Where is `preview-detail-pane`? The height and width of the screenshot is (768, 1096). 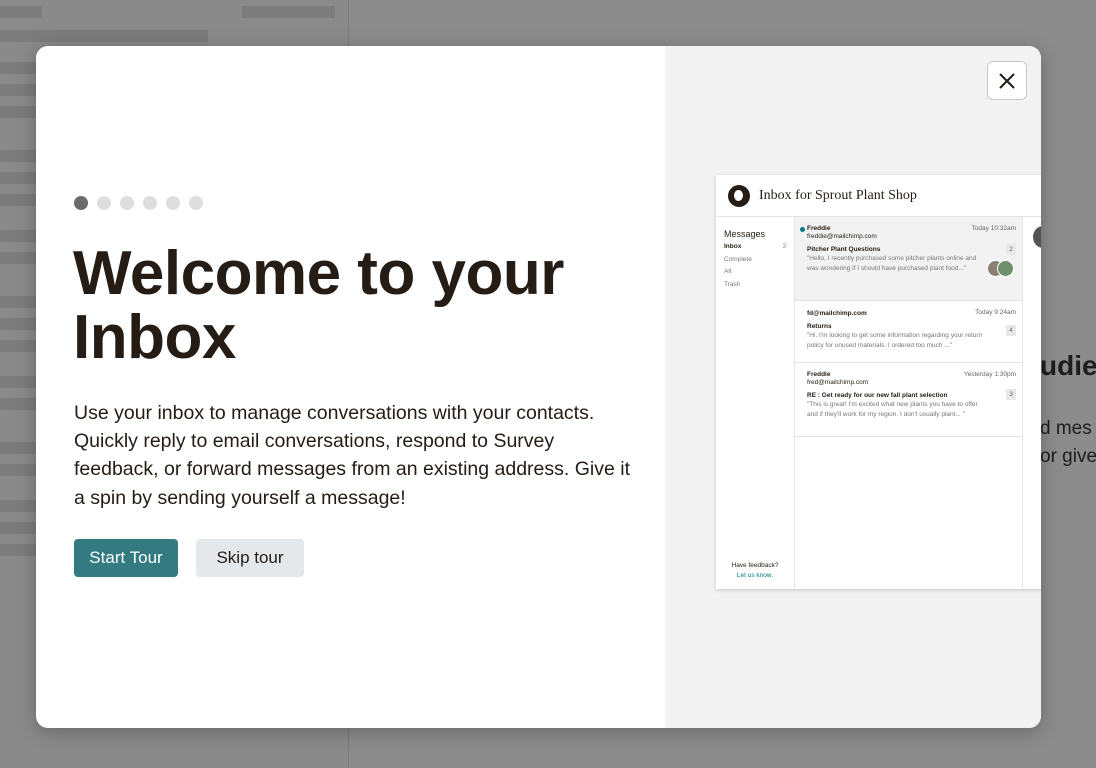
preview-detail-pane is located at coordinates (1032, 403).